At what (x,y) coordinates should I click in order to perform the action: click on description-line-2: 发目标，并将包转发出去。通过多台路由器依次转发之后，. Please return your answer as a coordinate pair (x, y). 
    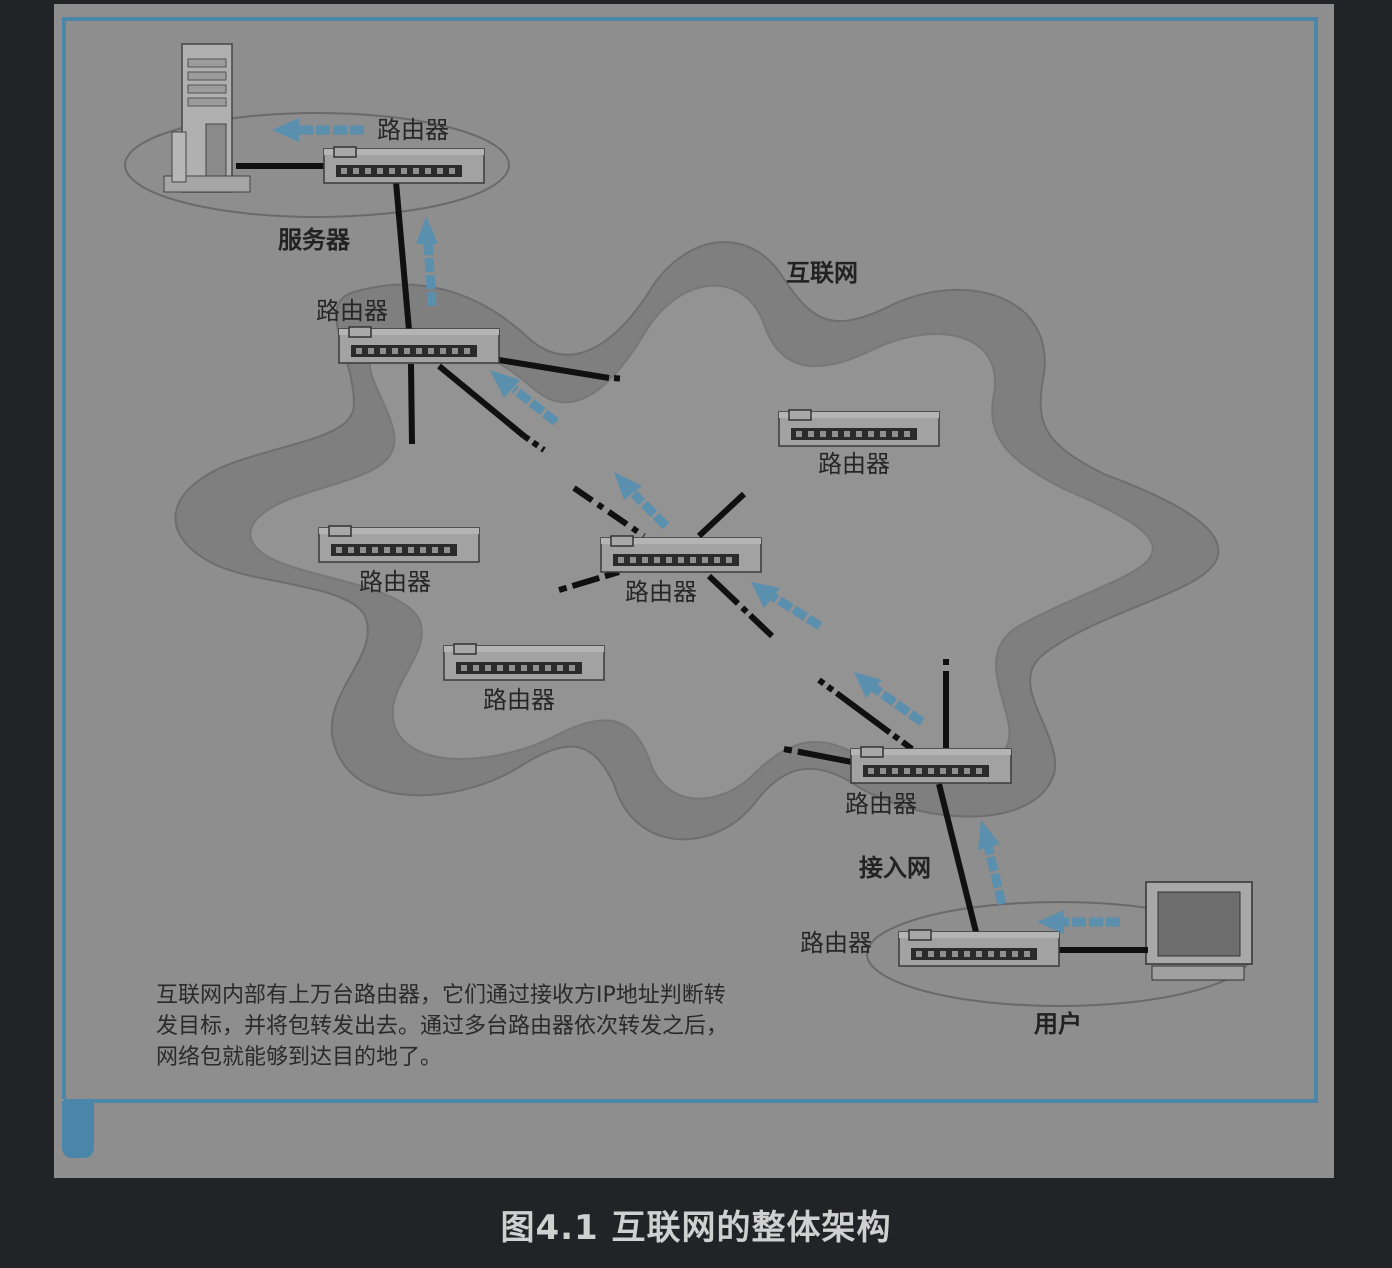
    Looking at the image, I should click on (442, 1026).